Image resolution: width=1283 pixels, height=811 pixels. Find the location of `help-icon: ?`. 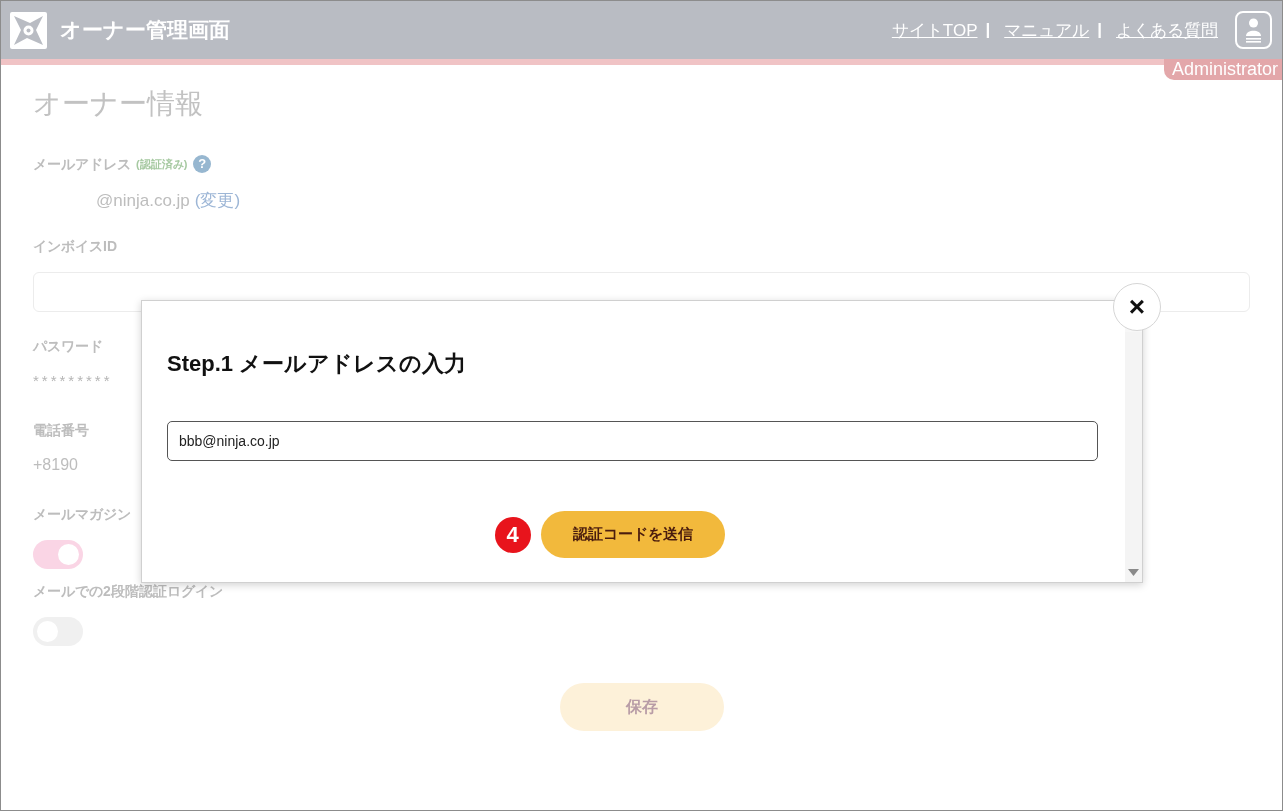

help-icon: ? is located at coordinates (202, 164).